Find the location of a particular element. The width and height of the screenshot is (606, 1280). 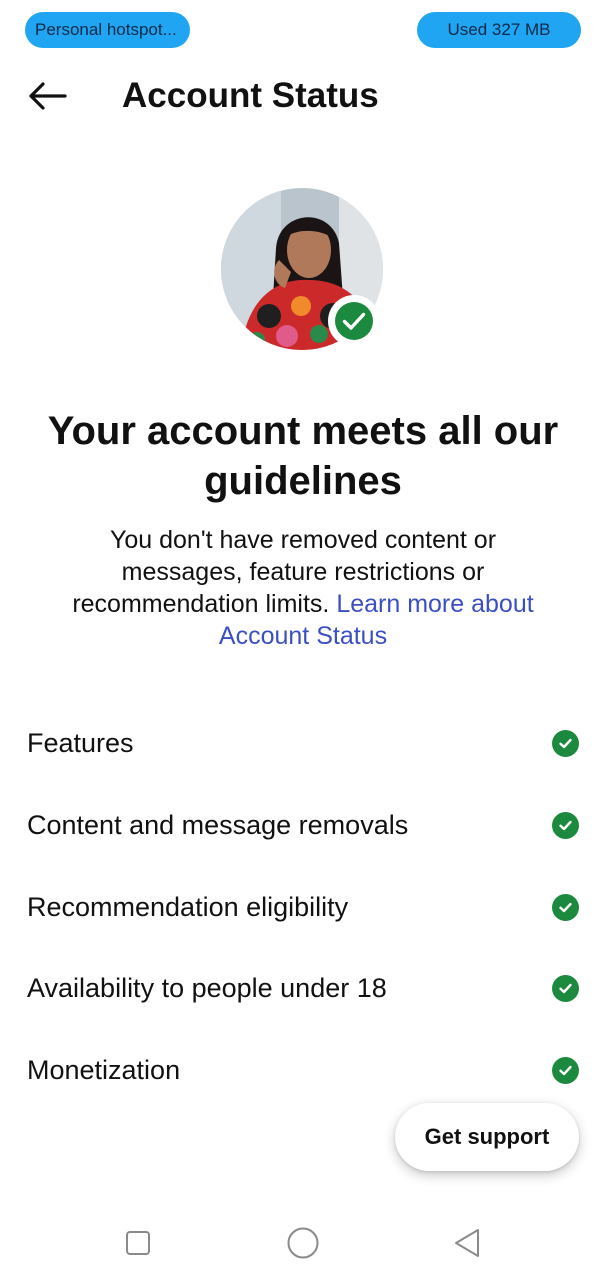

nav-back-button is located at coordinates (467, 1243).